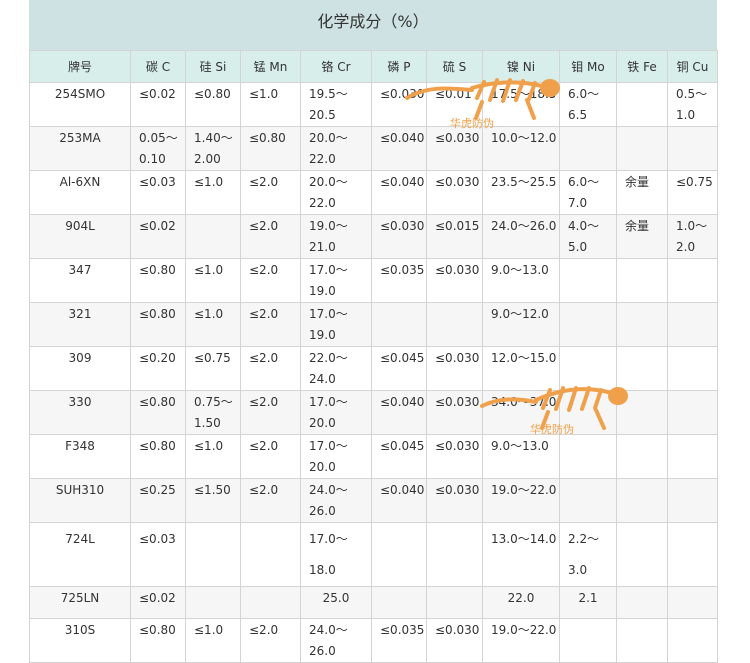 The width and height of the screenshot is (750, 663). What do you see at coordinates (336, 554) in the screenshot?
I see `cell-chromium: 17.0～ 18.0` at bounding box center [336, 554].